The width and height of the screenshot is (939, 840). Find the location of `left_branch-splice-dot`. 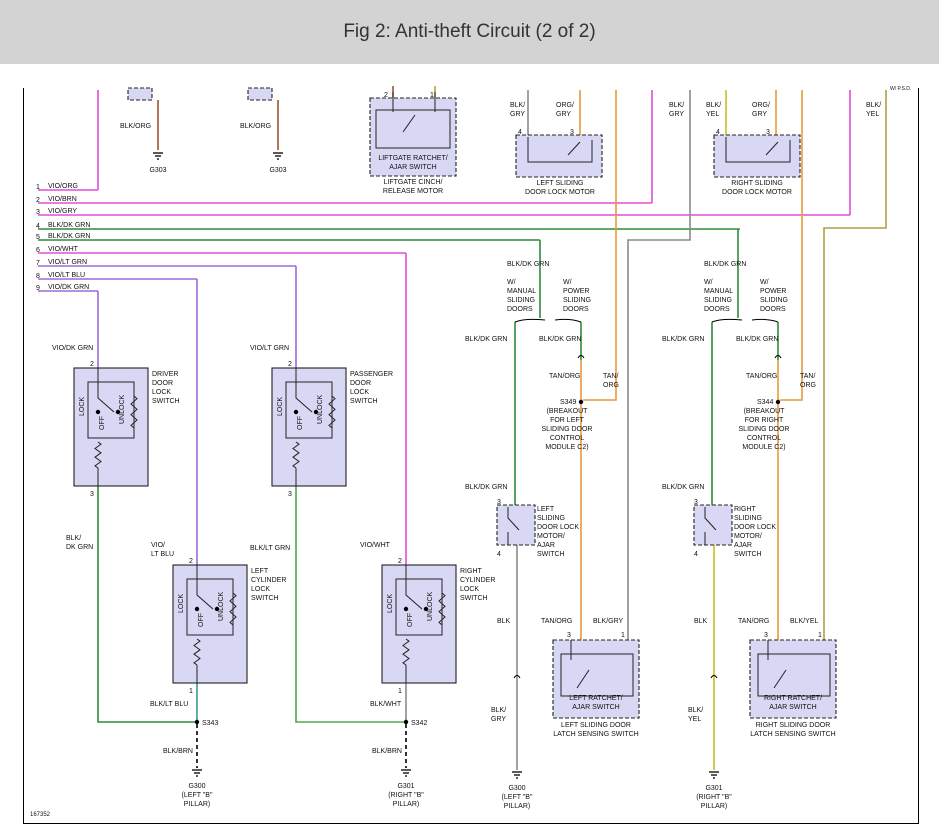

left_branch-splice-dot is located at coordinates (581, 402).